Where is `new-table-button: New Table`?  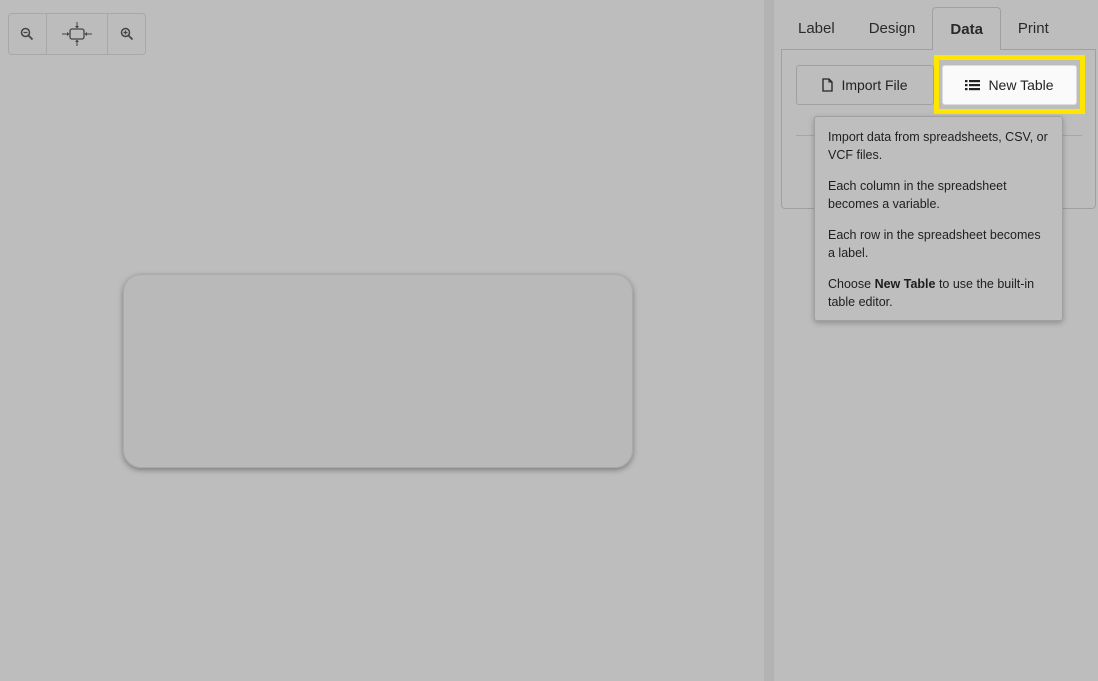 new-table-button: New Table is located at coordinates (1009, 85).